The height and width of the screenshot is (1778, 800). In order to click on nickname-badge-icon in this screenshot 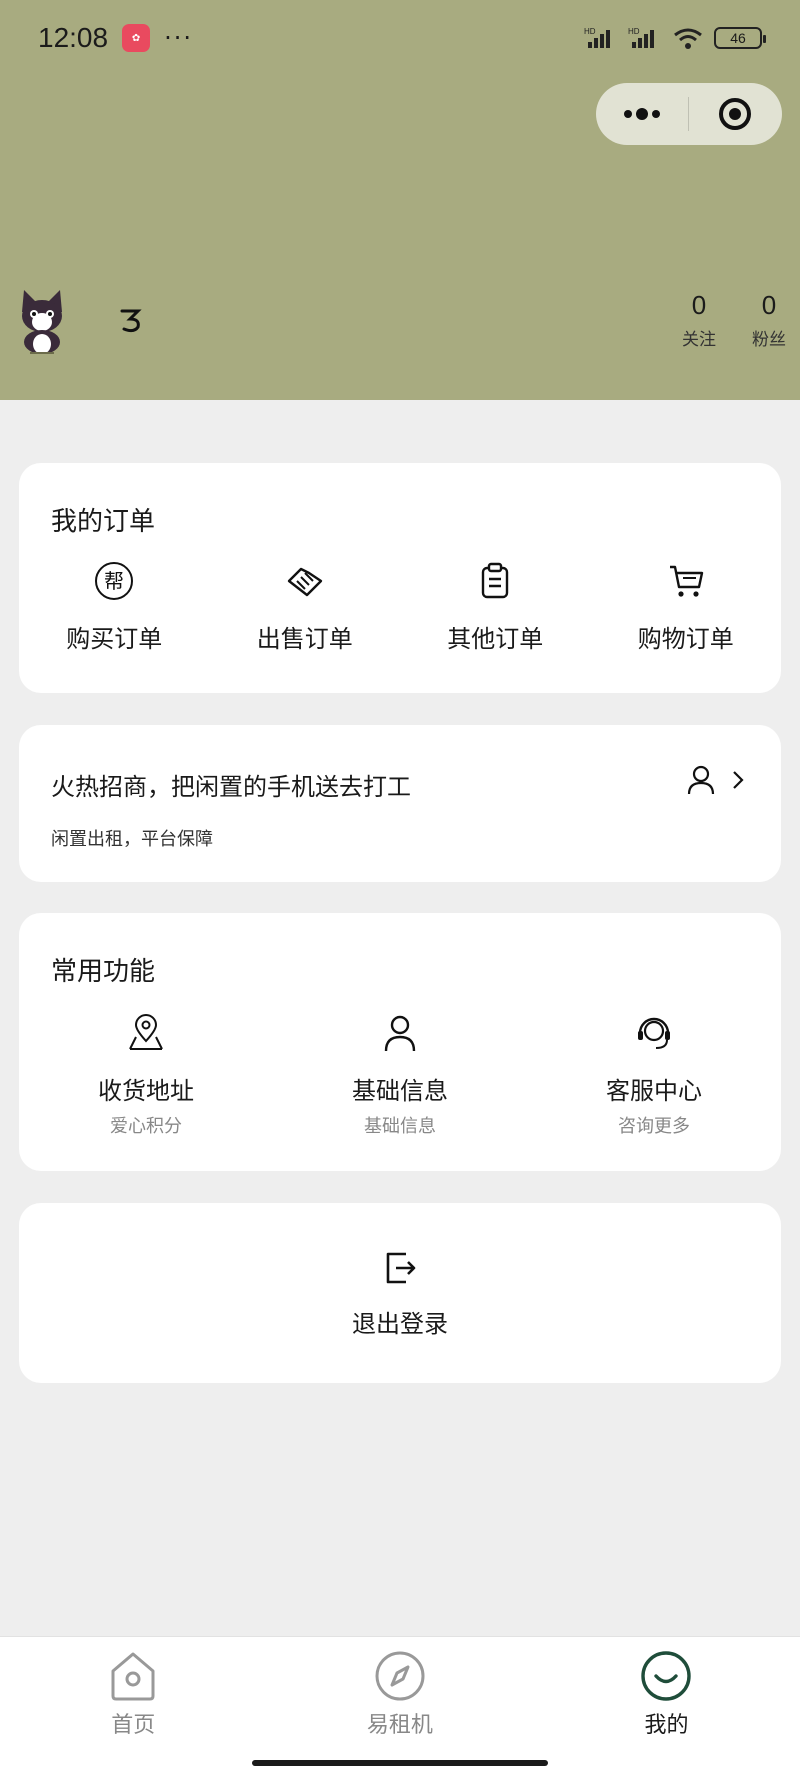, I will do `click(131, 321)`.